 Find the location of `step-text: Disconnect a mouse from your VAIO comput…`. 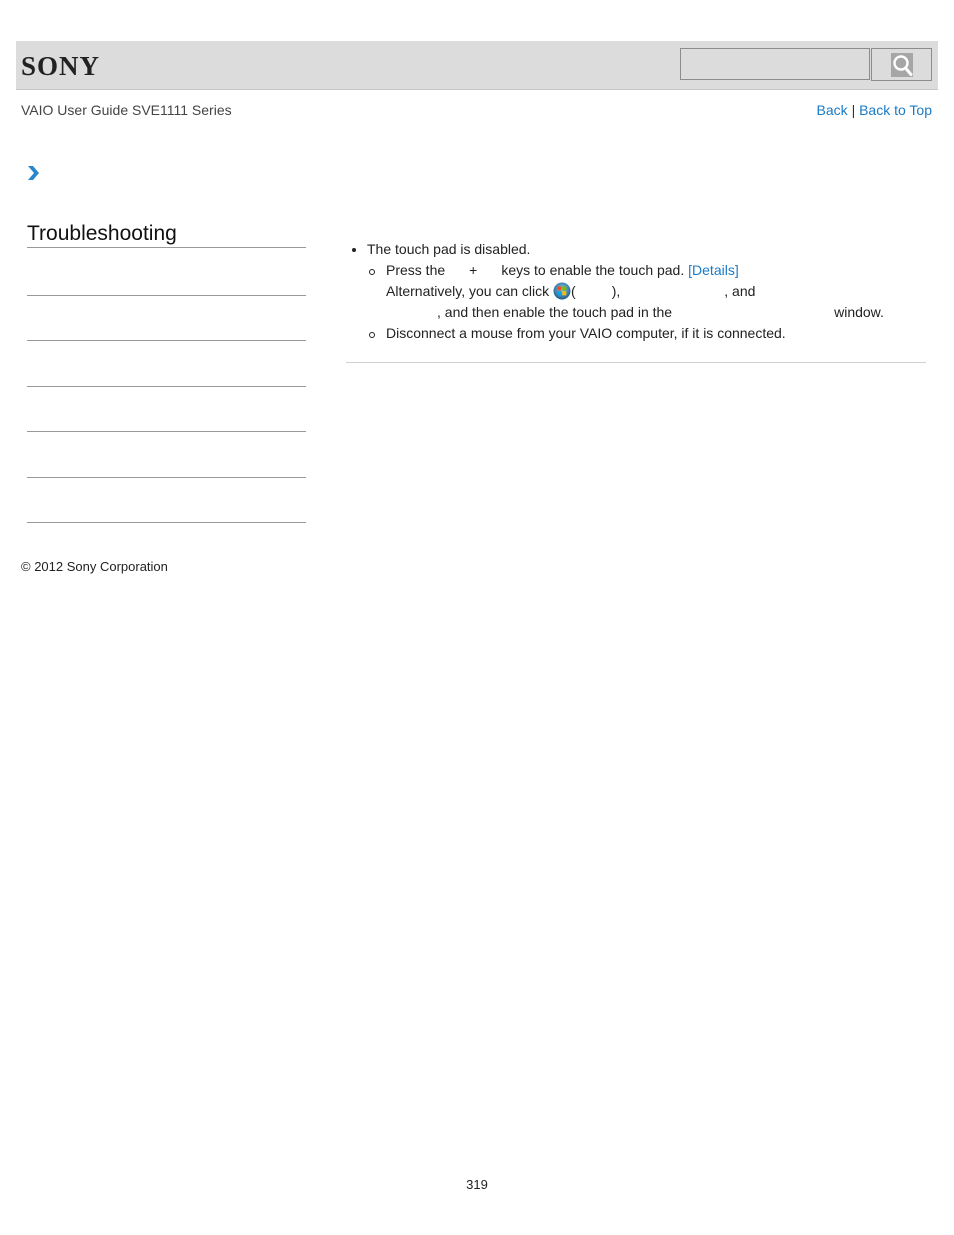

step-text: Disconnect a mouse from your VAIO comput… is located at coordinates (586, 333).